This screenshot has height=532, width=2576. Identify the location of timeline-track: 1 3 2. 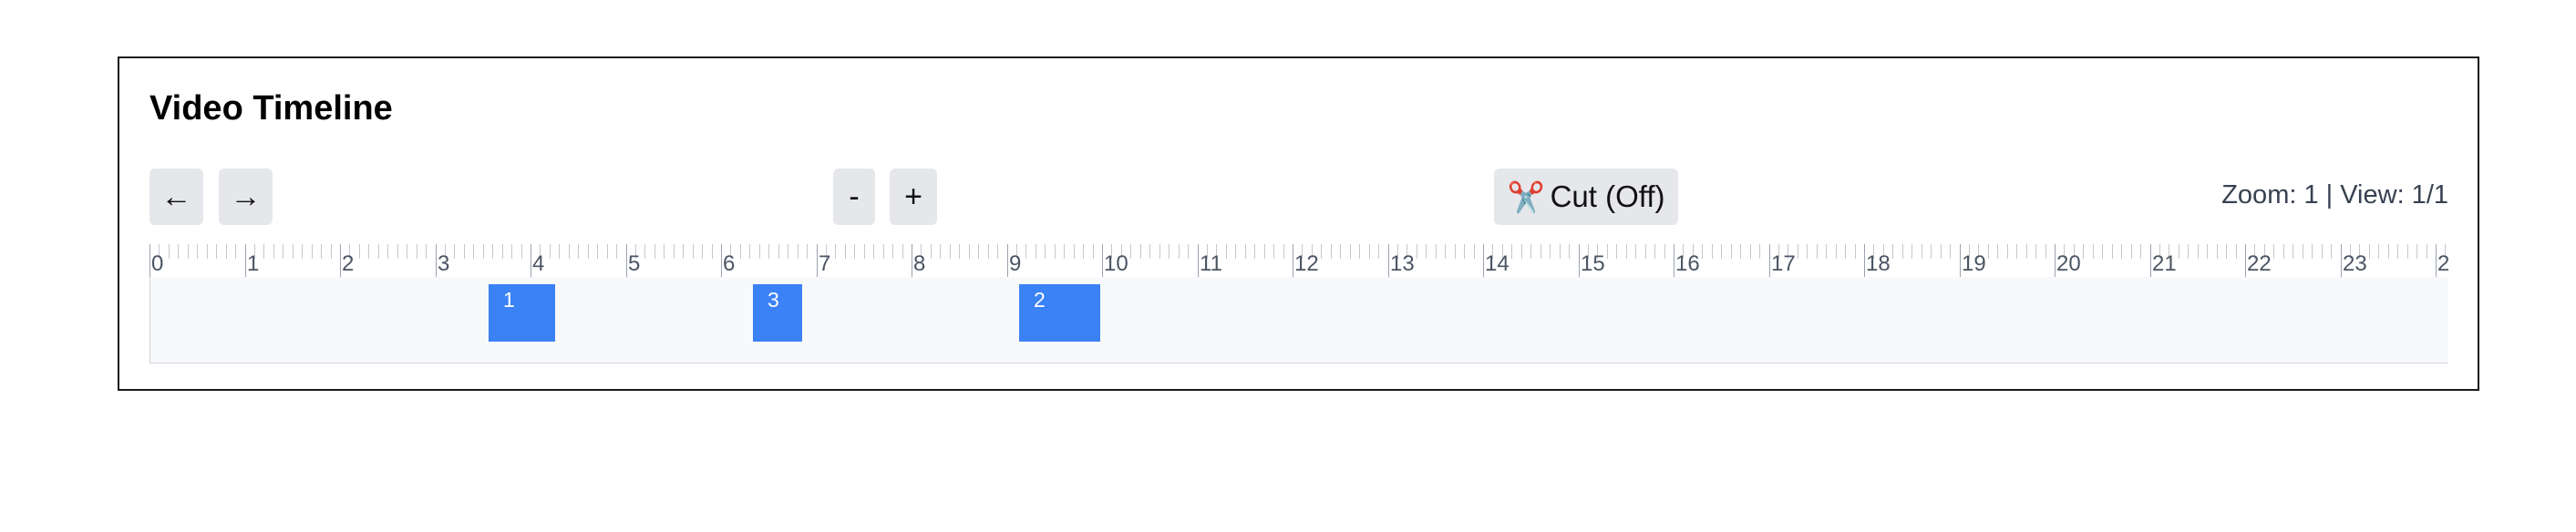
(1298, 320).